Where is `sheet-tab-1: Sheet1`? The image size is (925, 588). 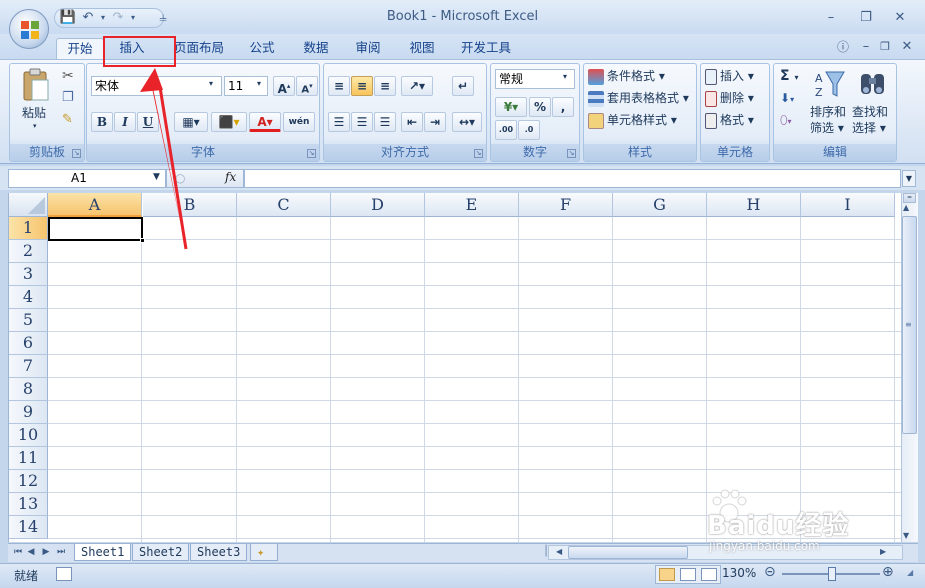 sheet-tab-1: Sheet1 is located at coordinates (103, 552).